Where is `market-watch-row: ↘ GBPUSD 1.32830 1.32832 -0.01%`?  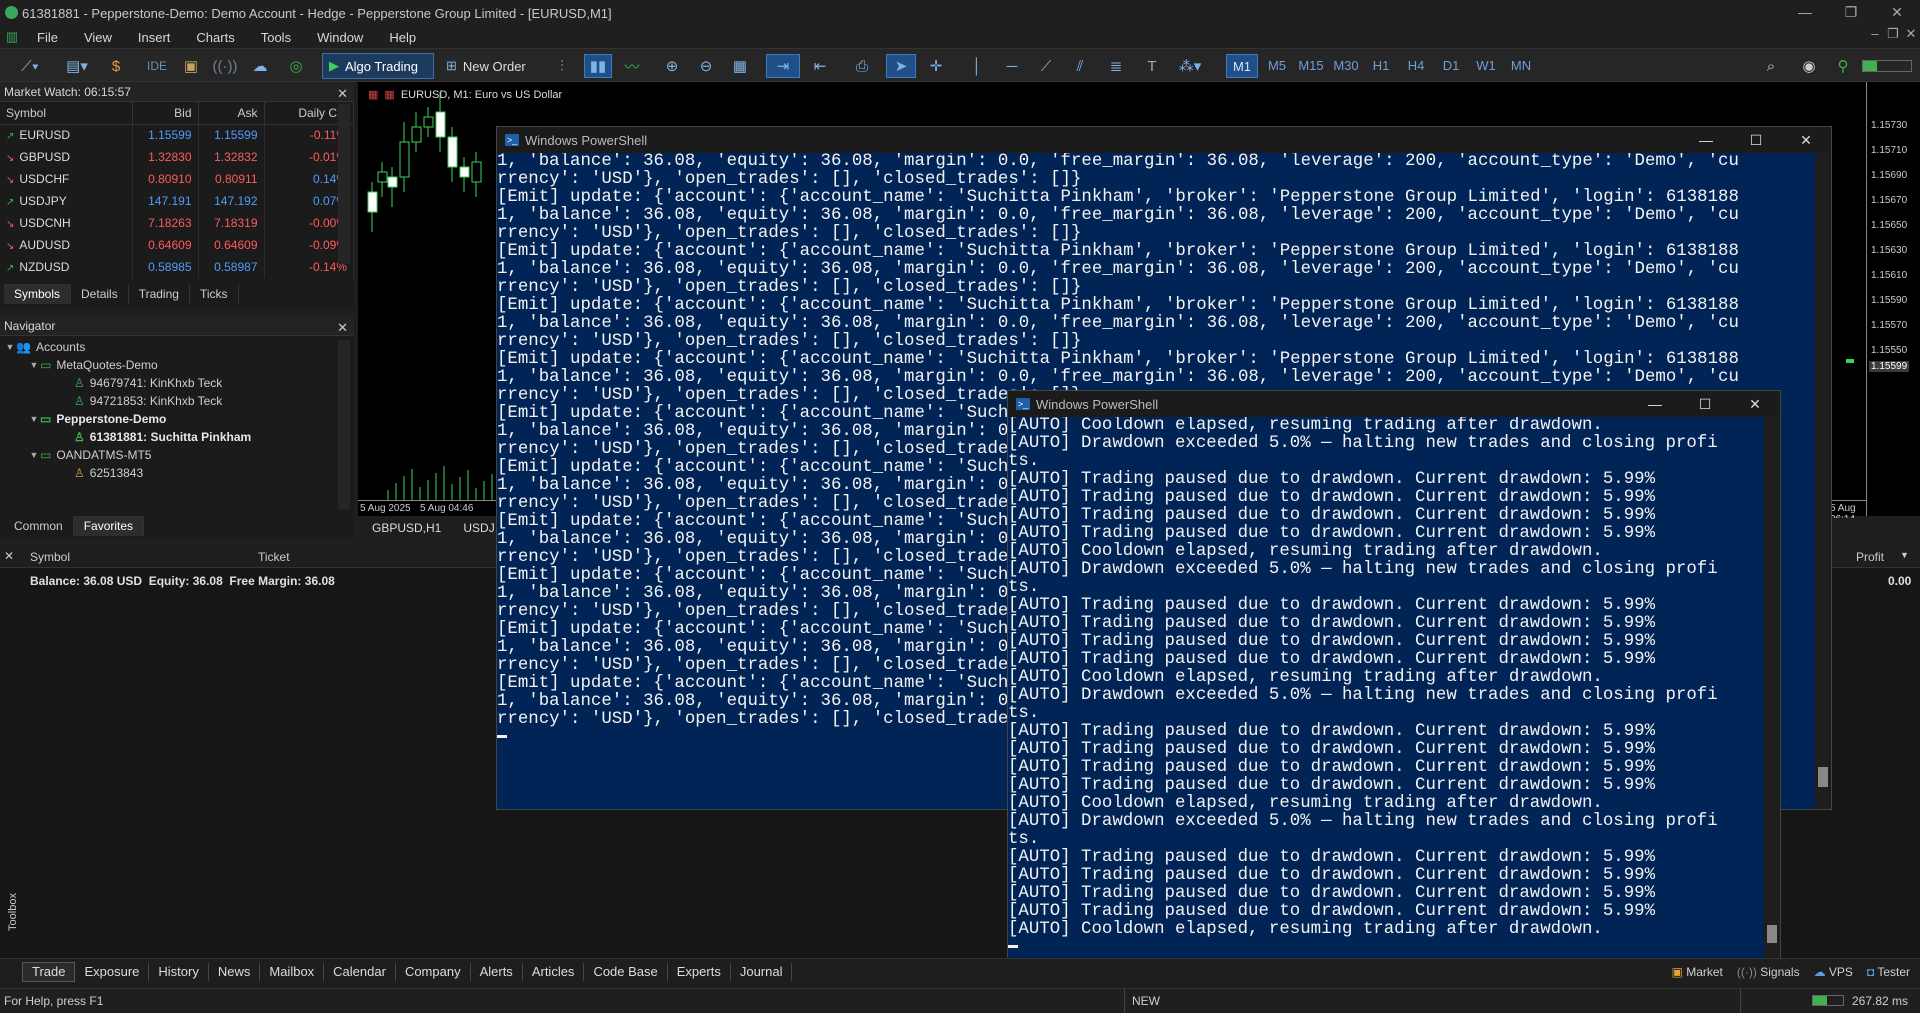 market-watch-row: ↘ GBPUSD 1.32830 1.32832 -0.01% is located at coordinates (177, 157).